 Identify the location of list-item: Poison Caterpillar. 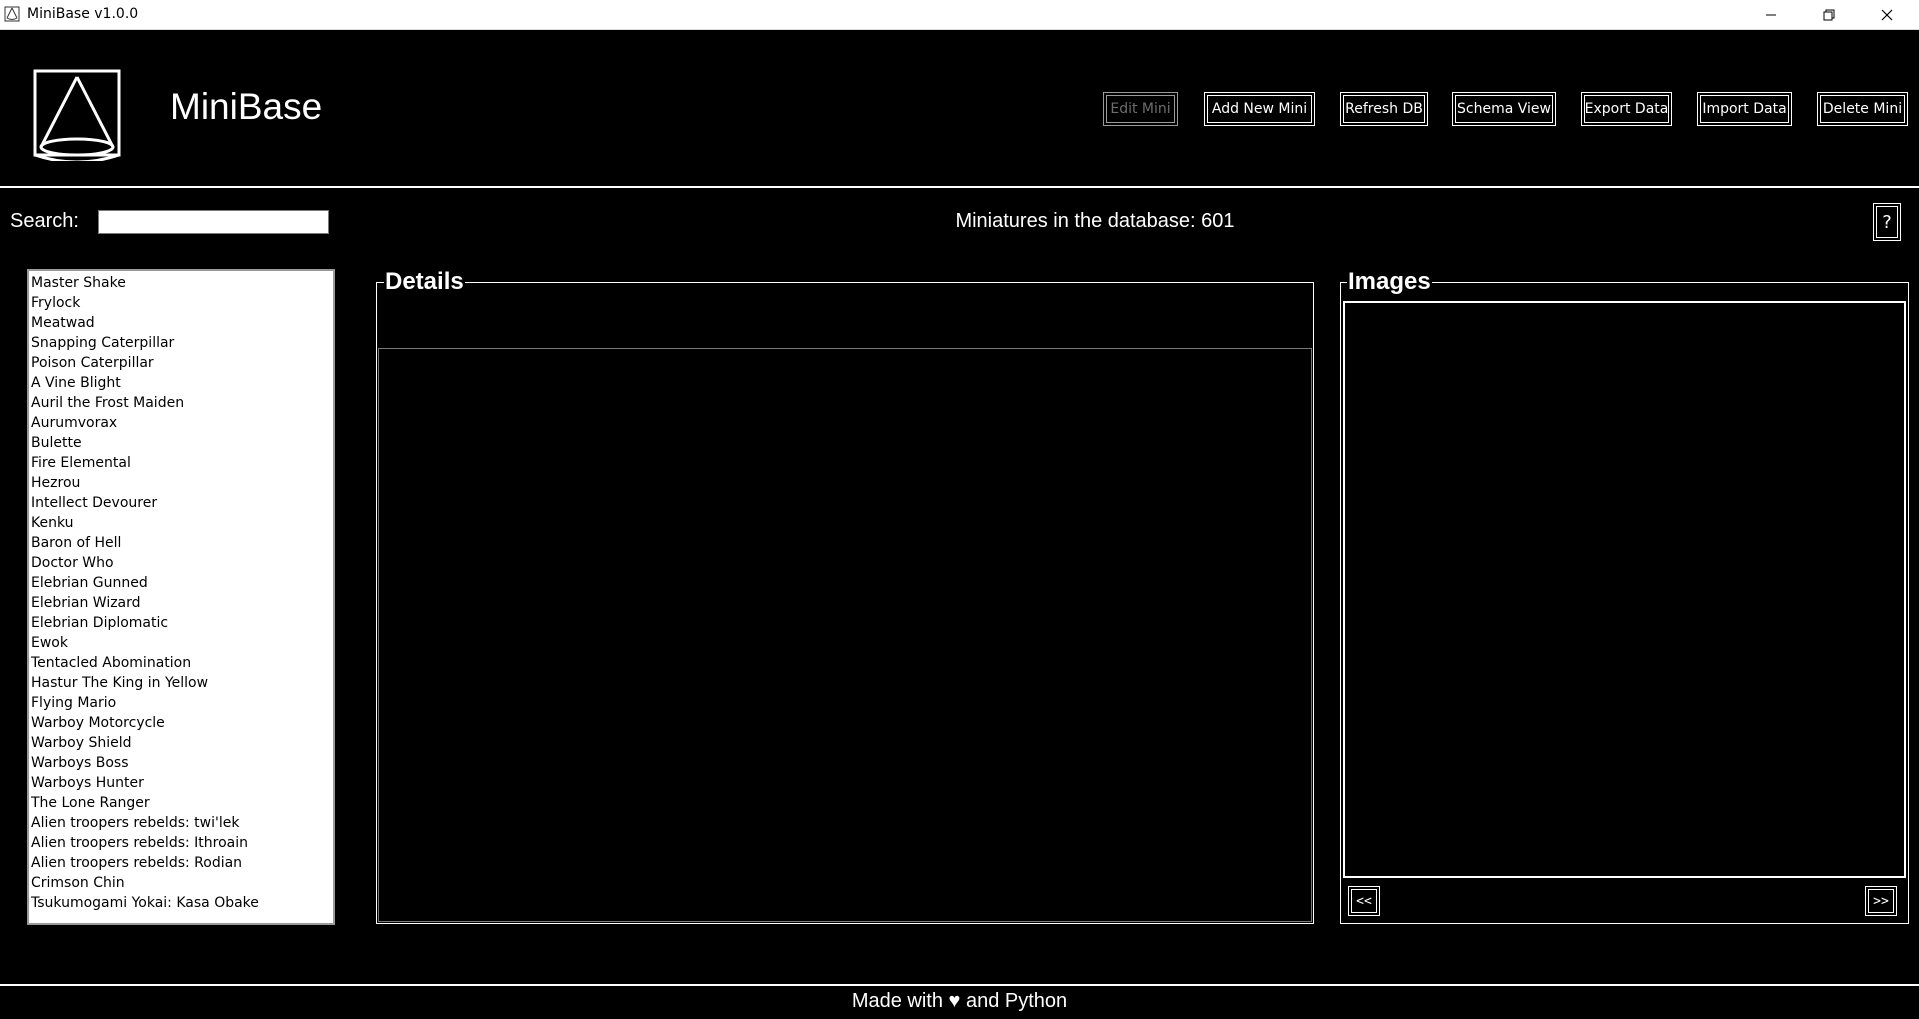
(182, 363).